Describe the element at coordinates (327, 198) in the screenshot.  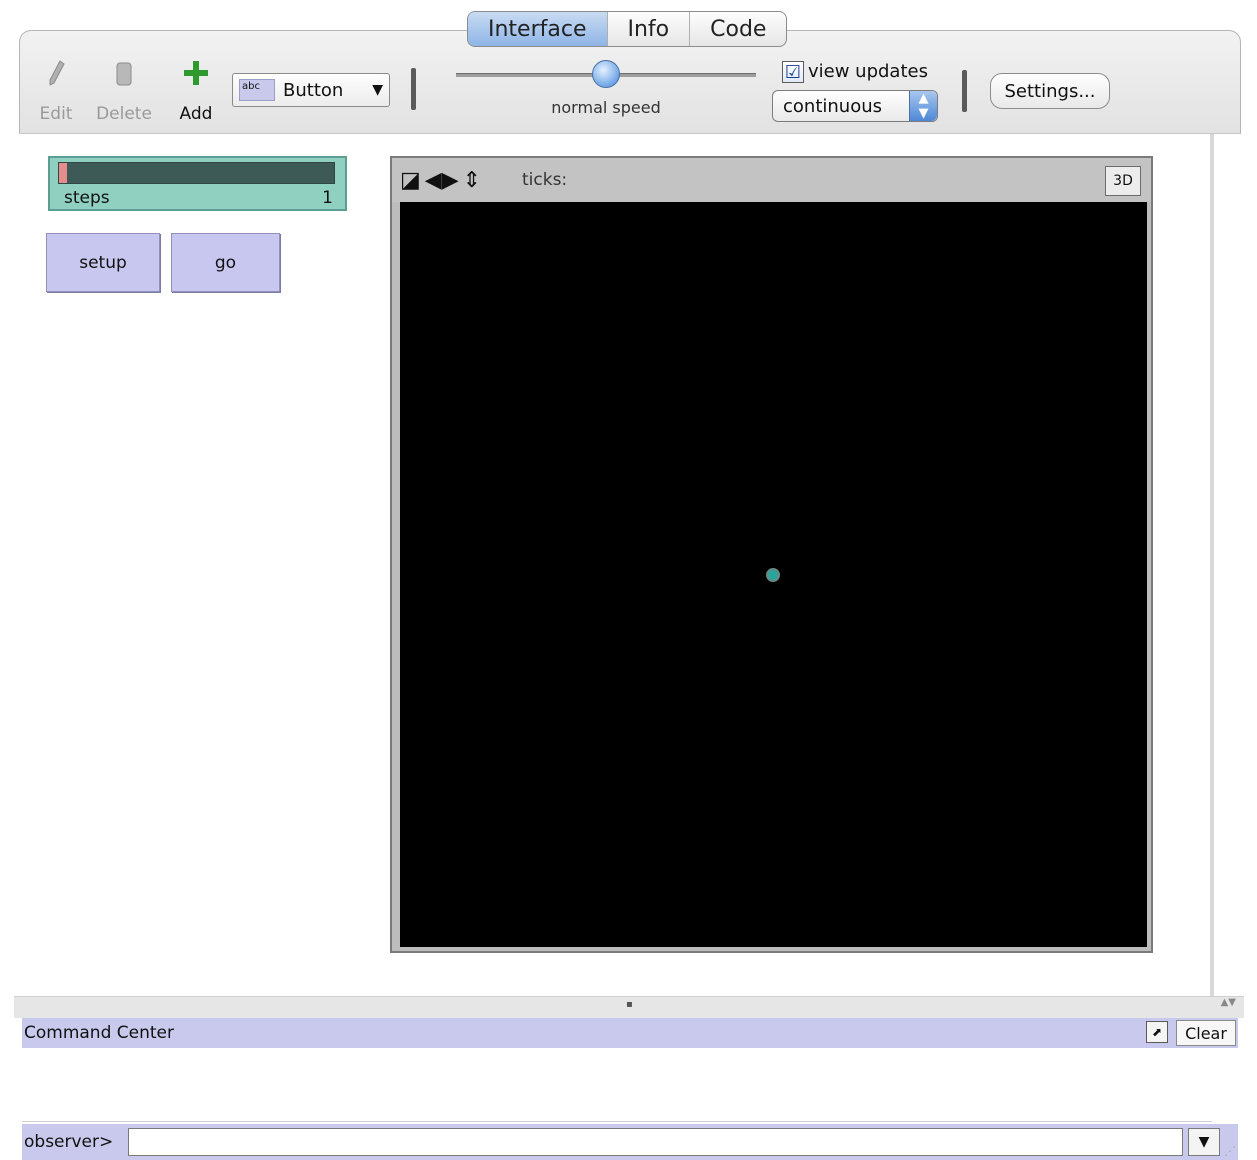
I see `monitor-value: 1` at that location.